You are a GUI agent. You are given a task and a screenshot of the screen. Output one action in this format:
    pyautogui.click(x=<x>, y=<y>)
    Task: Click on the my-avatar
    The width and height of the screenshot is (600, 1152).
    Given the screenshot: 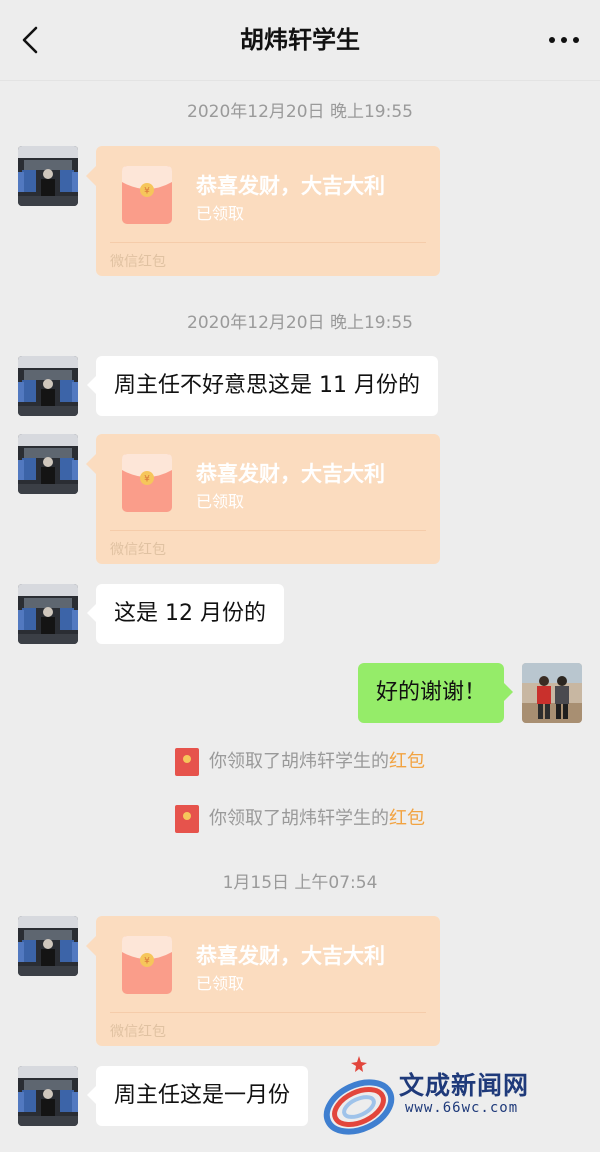 What is the action you would take?
    pyautogui.click(x=552, y=693)
    